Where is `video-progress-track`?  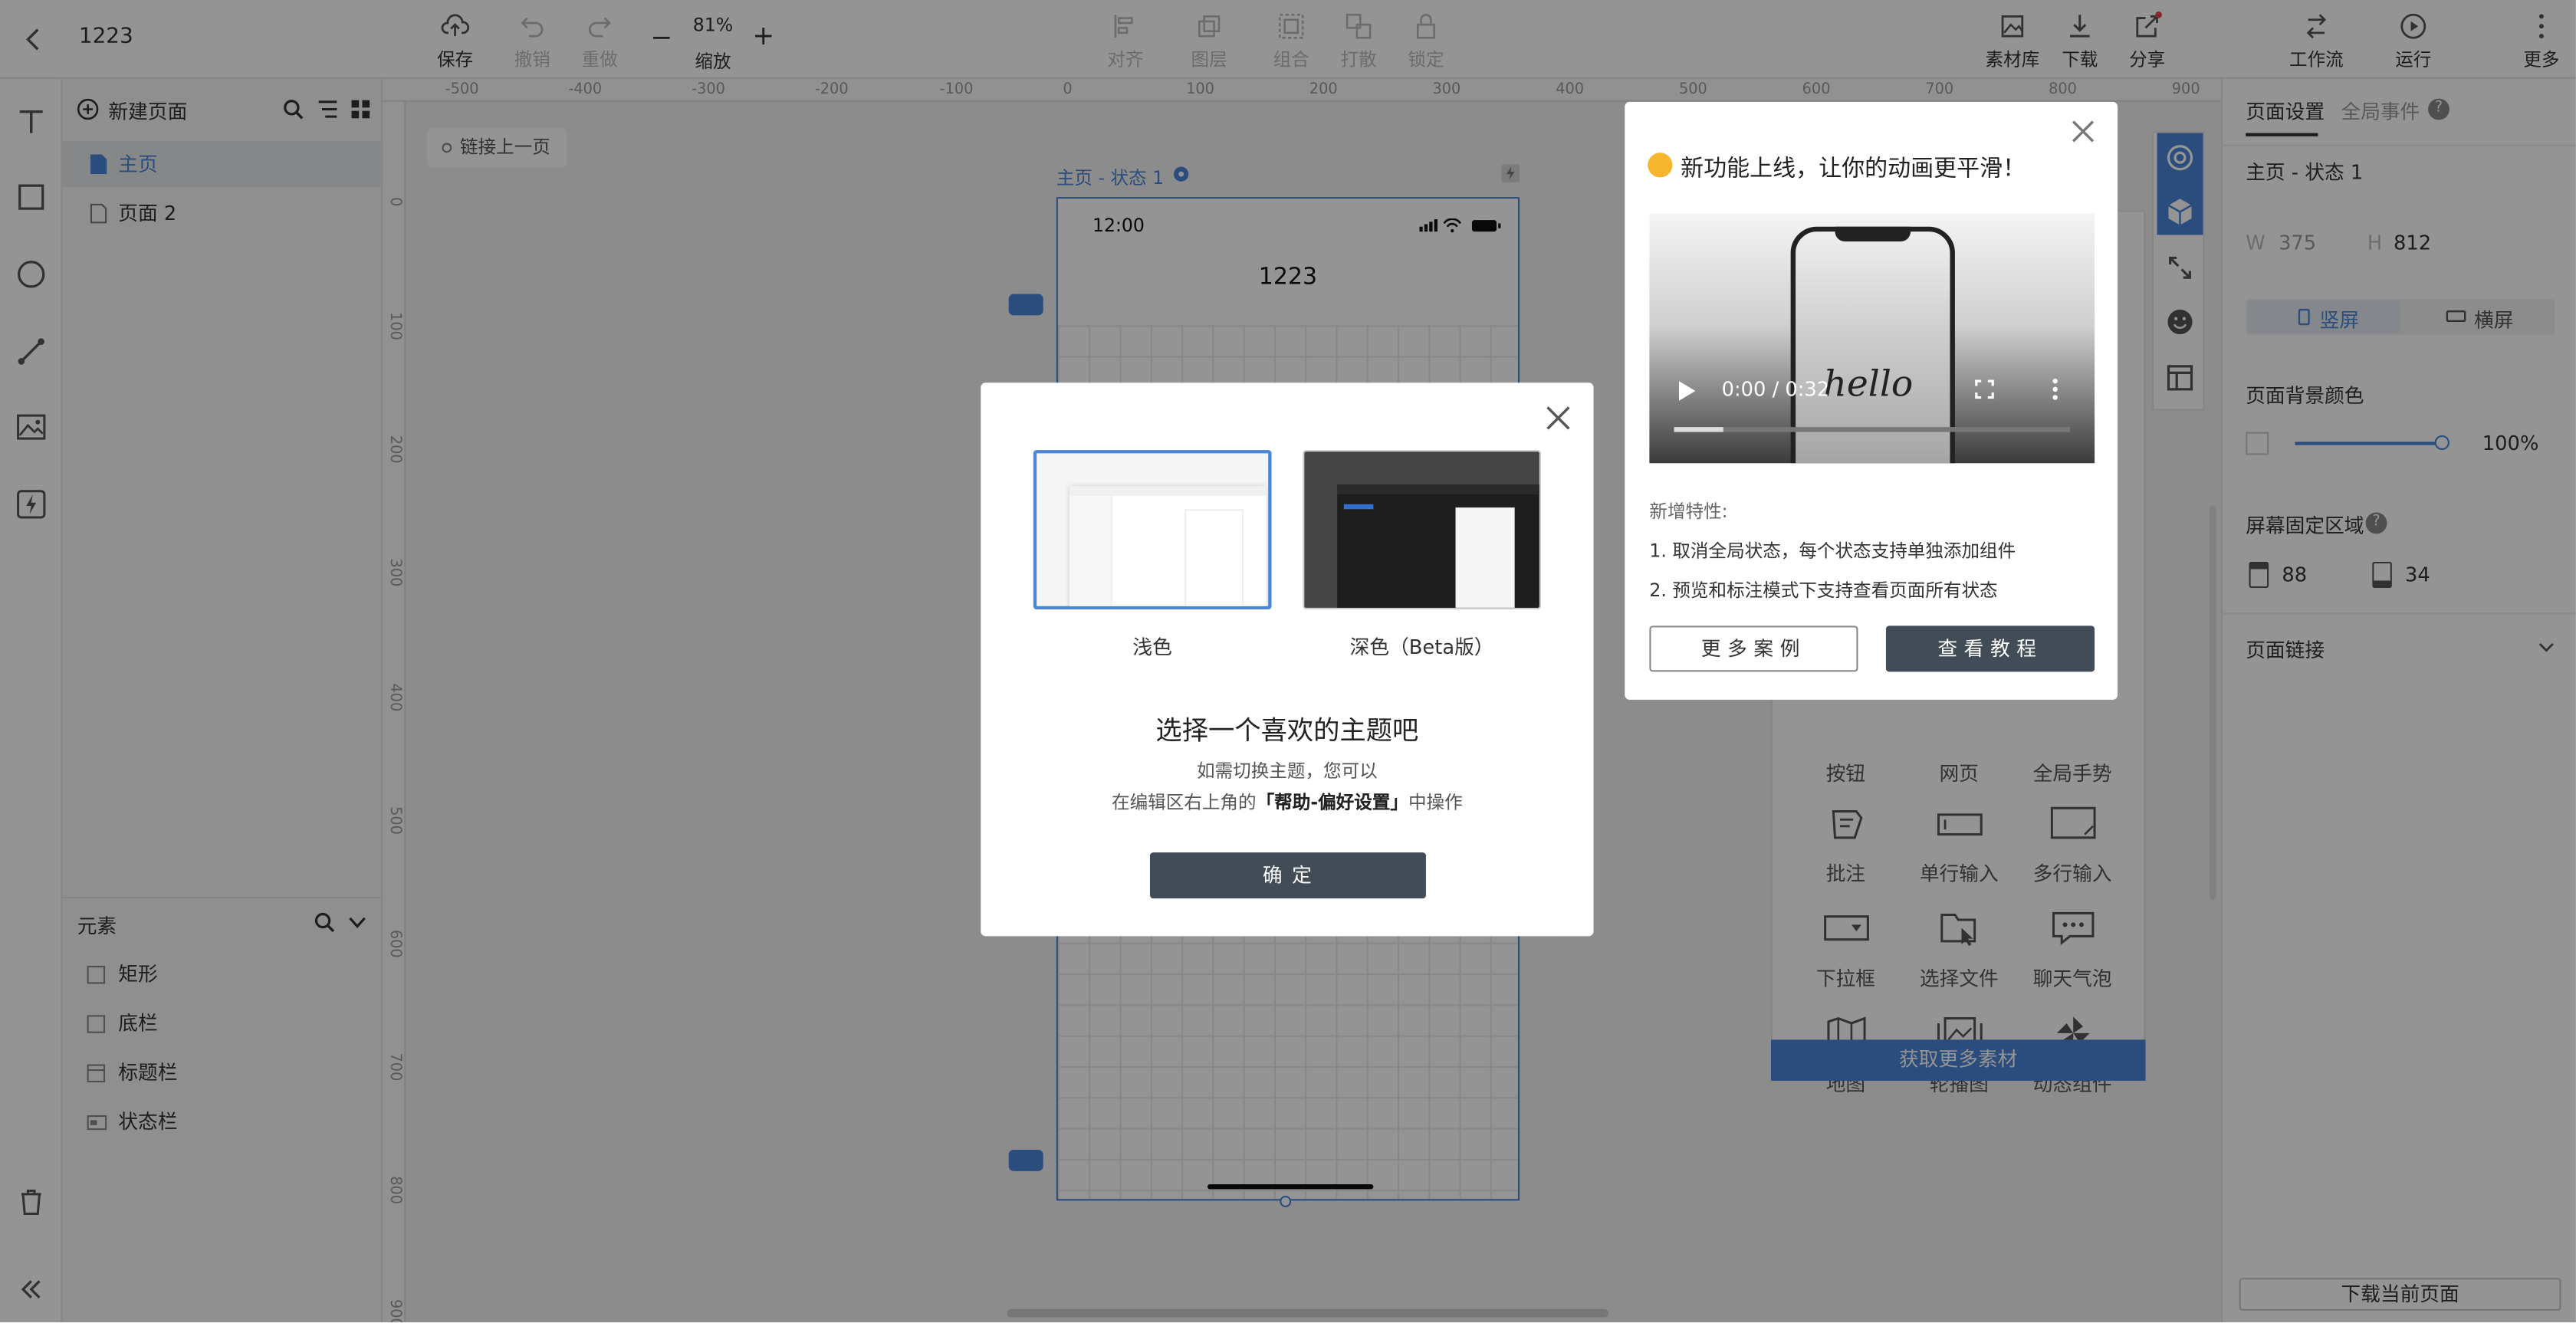
video-progress-track is located at coordinates (1872, 429).